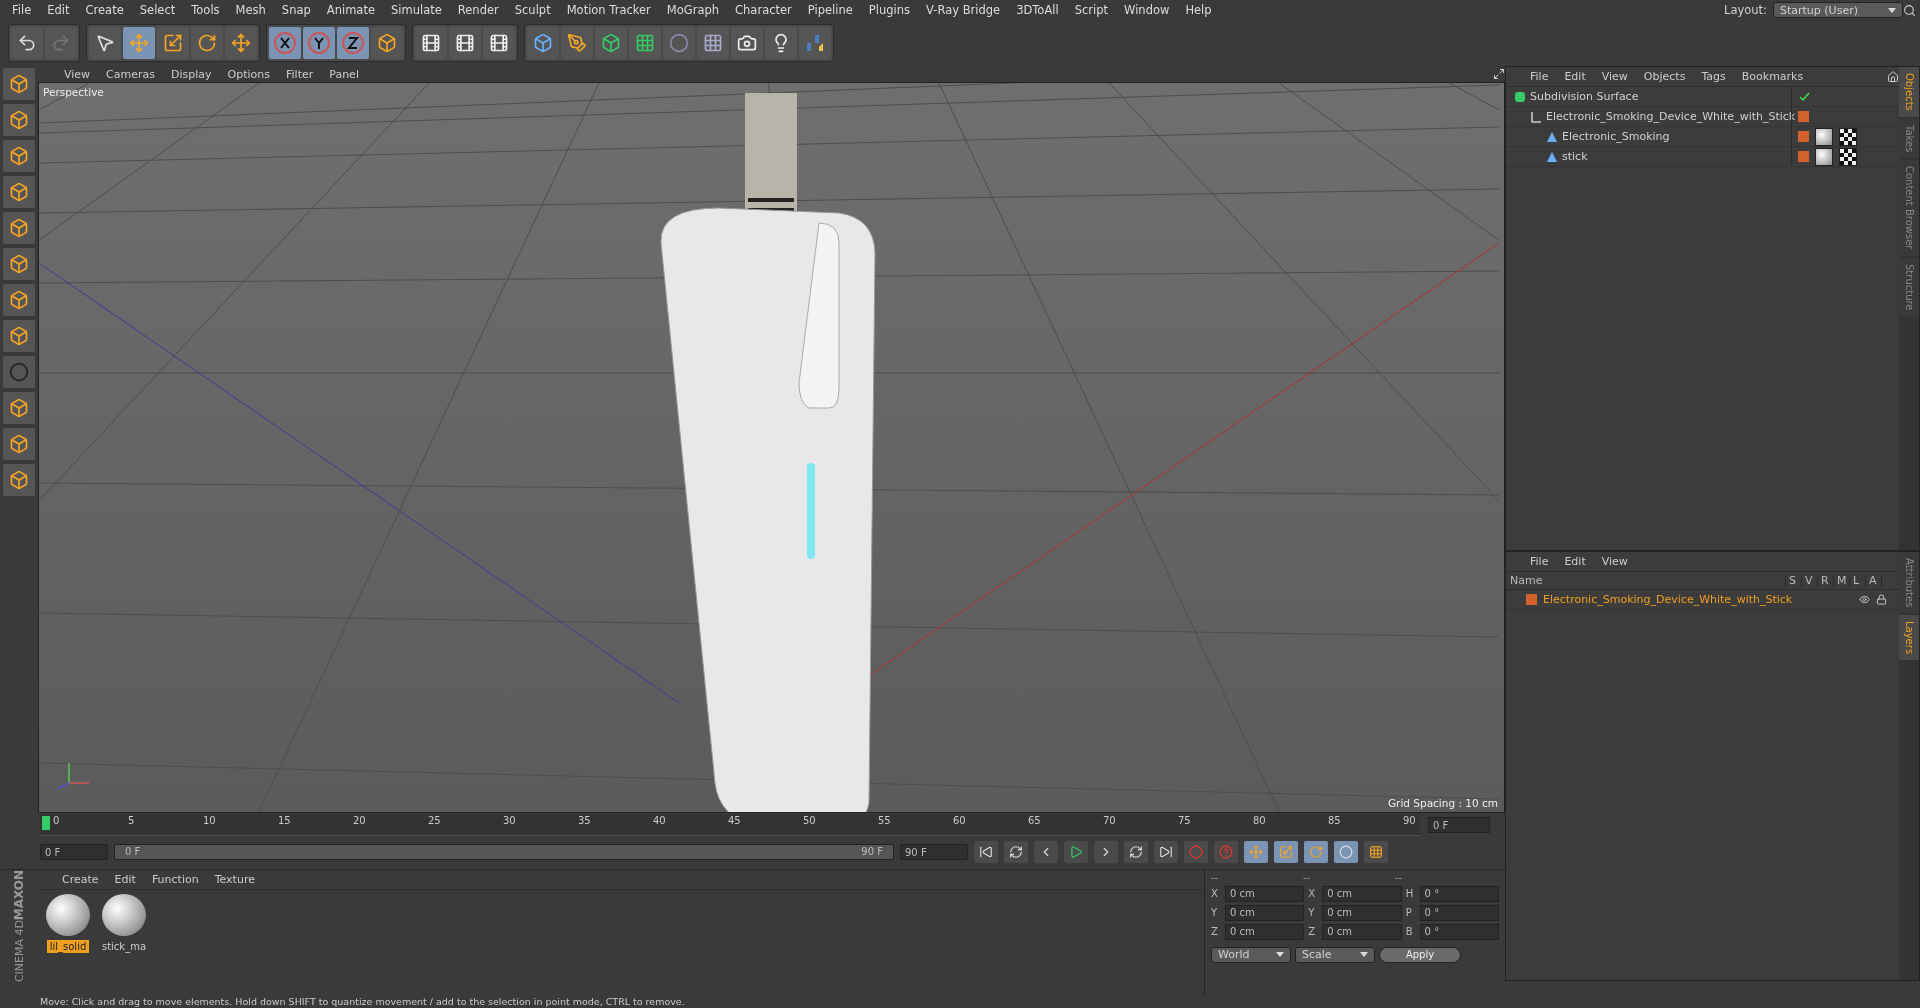 The width and height of the screenshot is (1920, 1008). I want to click on frame-range-slider: 0 F 90 F, so click(504, 852).